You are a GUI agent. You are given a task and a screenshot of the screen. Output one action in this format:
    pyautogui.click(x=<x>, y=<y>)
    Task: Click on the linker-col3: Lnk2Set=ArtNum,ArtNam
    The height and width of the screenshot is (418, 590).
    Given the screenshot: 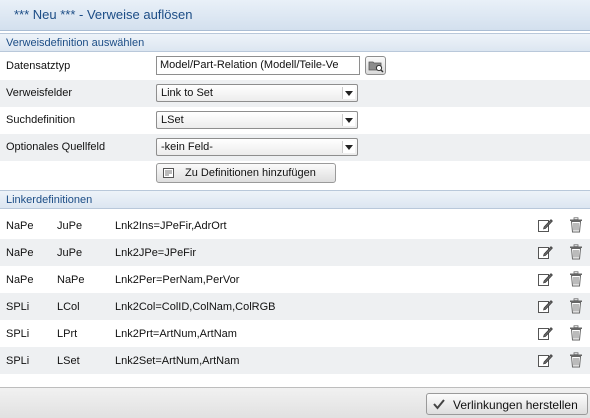 What is the action you would take?
    pyautogui.click(x=177, y=361)
    